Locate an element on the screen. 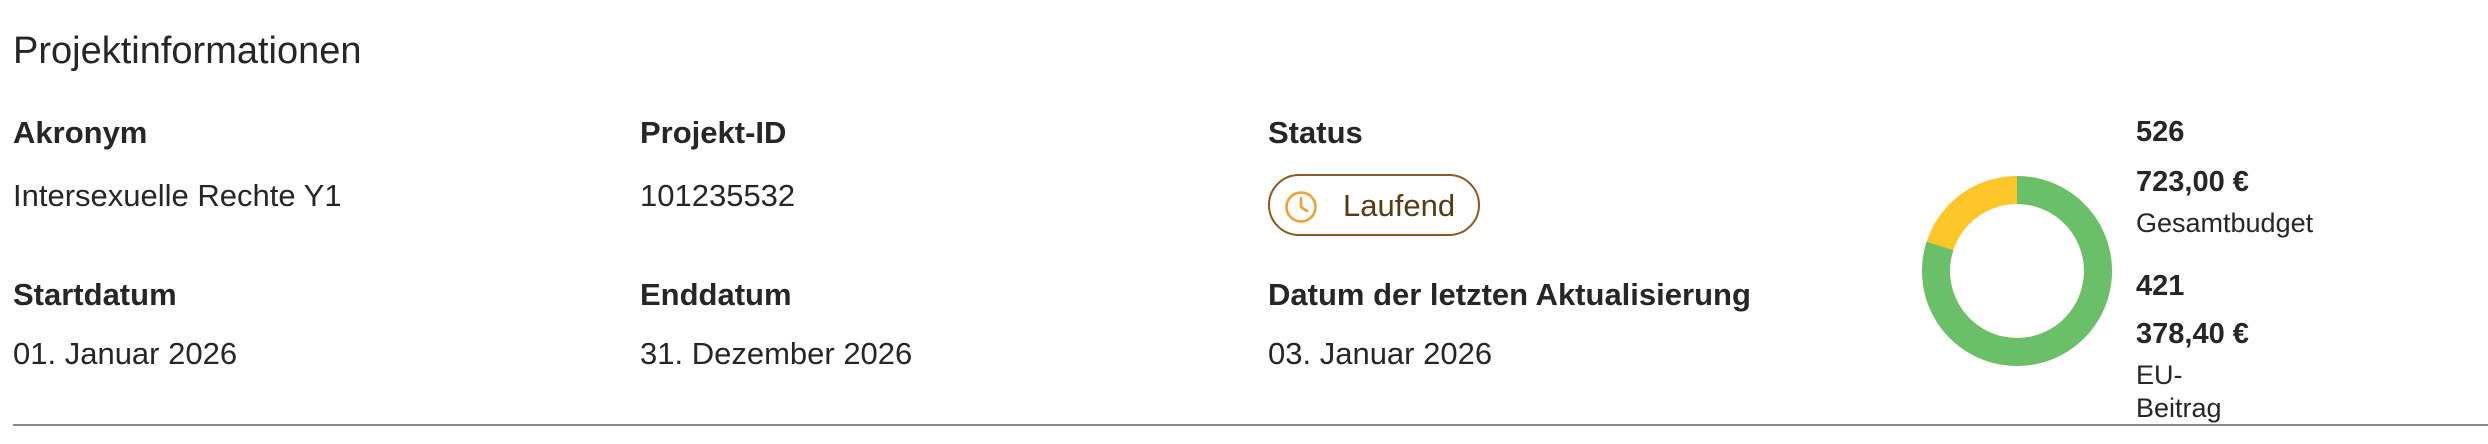  start-date-label: Startdatum is located at coordinates (95, 294).